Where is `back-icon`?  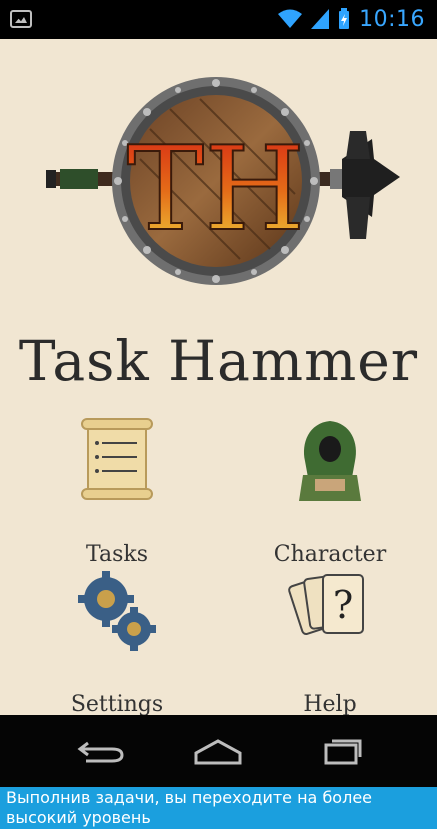 back-icon is located at coordinates (100, 752).